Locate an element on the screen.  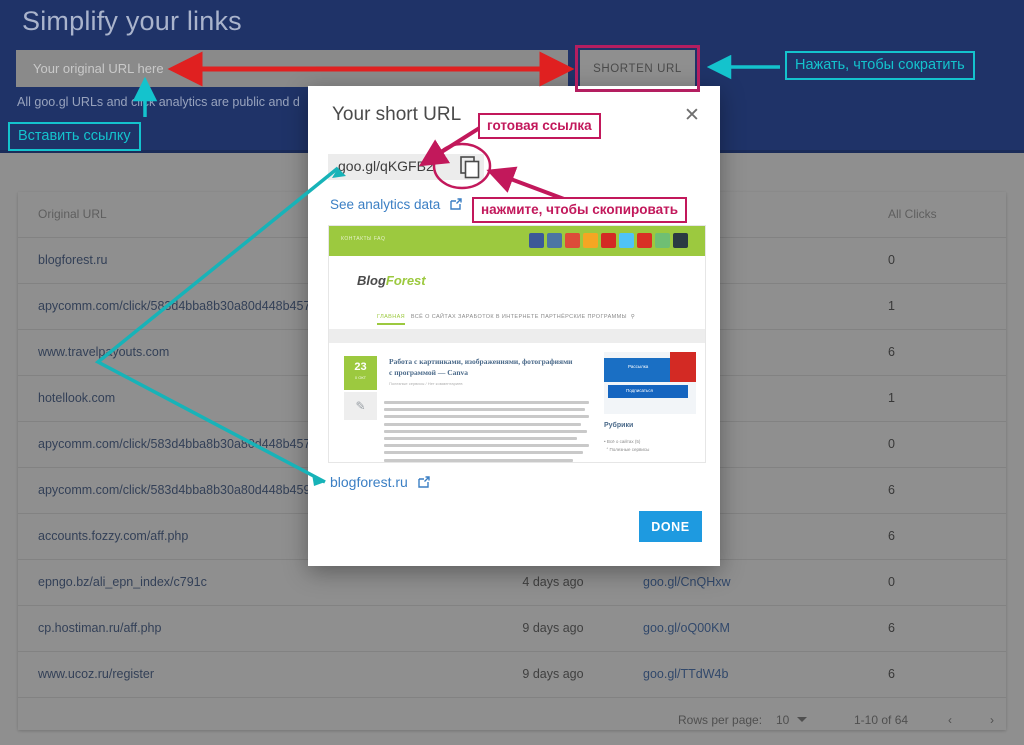
original-url-input is located at coordinates (292, 68).